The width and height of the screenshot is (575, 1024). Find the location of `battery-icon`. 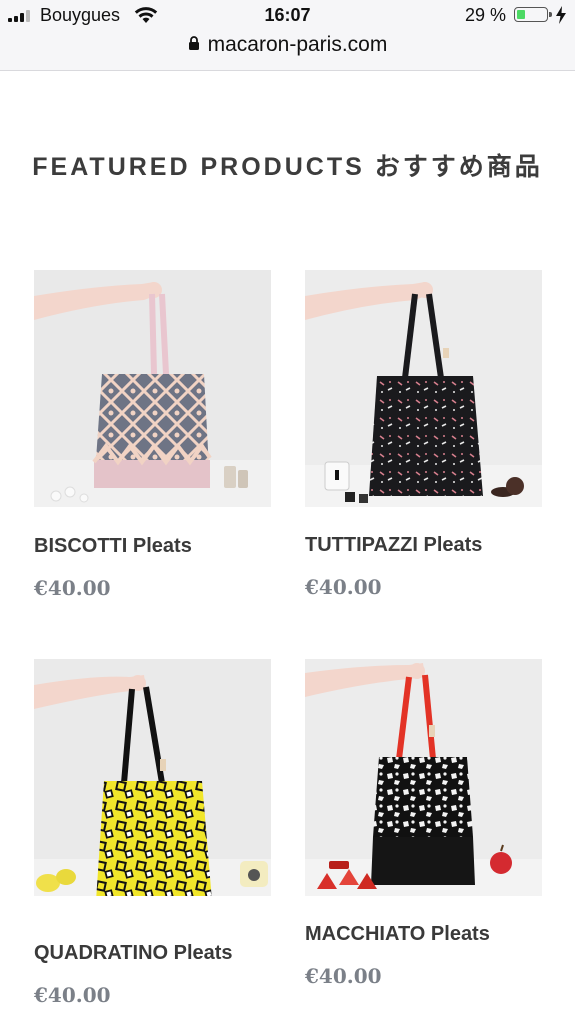

battery-icon is located at coordinates (533, 14).